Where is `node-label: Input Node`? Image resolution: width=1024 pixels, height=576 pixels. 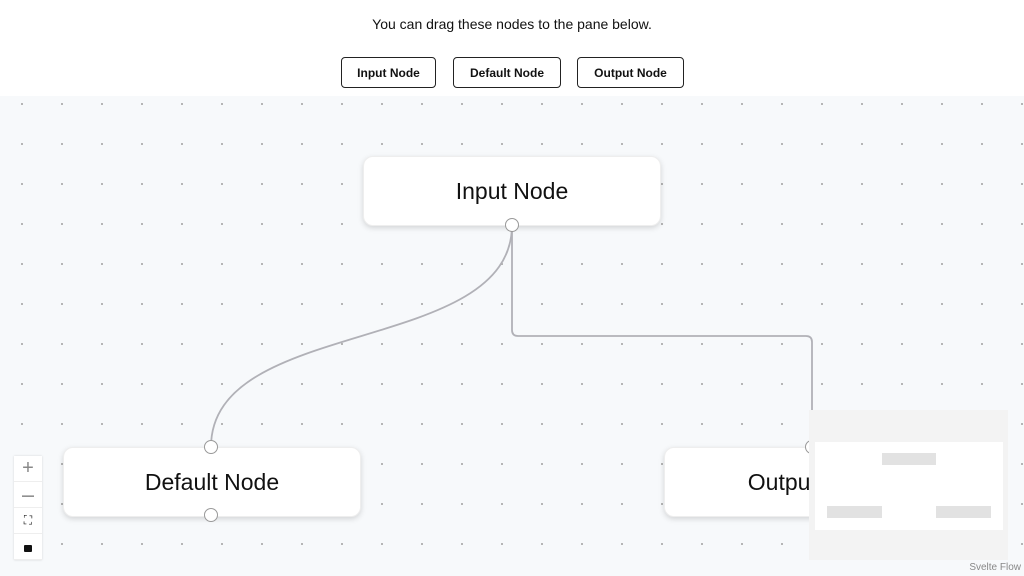
node-label: Input Node is located at coordinates (512, 190).